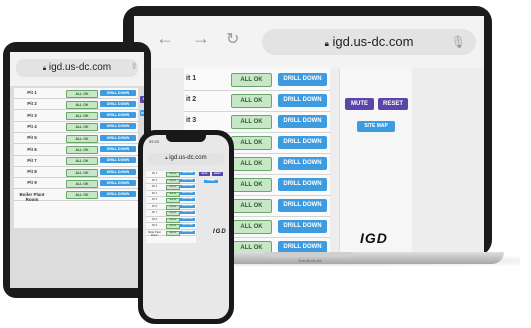 This screenshot has width=531, height=328. What do you see at coordinates (186, 159) in the screenshot?
I see `phone-address-bar: 🔒︎ igd.us-dc.com` at bounding box center [186, 159].